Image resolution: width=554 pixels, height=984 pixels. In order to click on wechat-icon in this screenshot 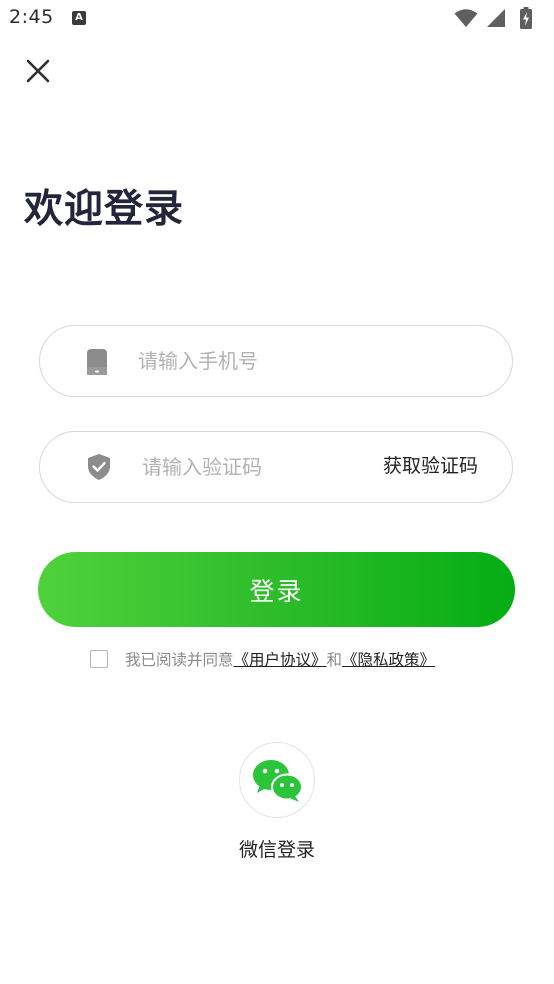, I will do `click(278, 781)`.